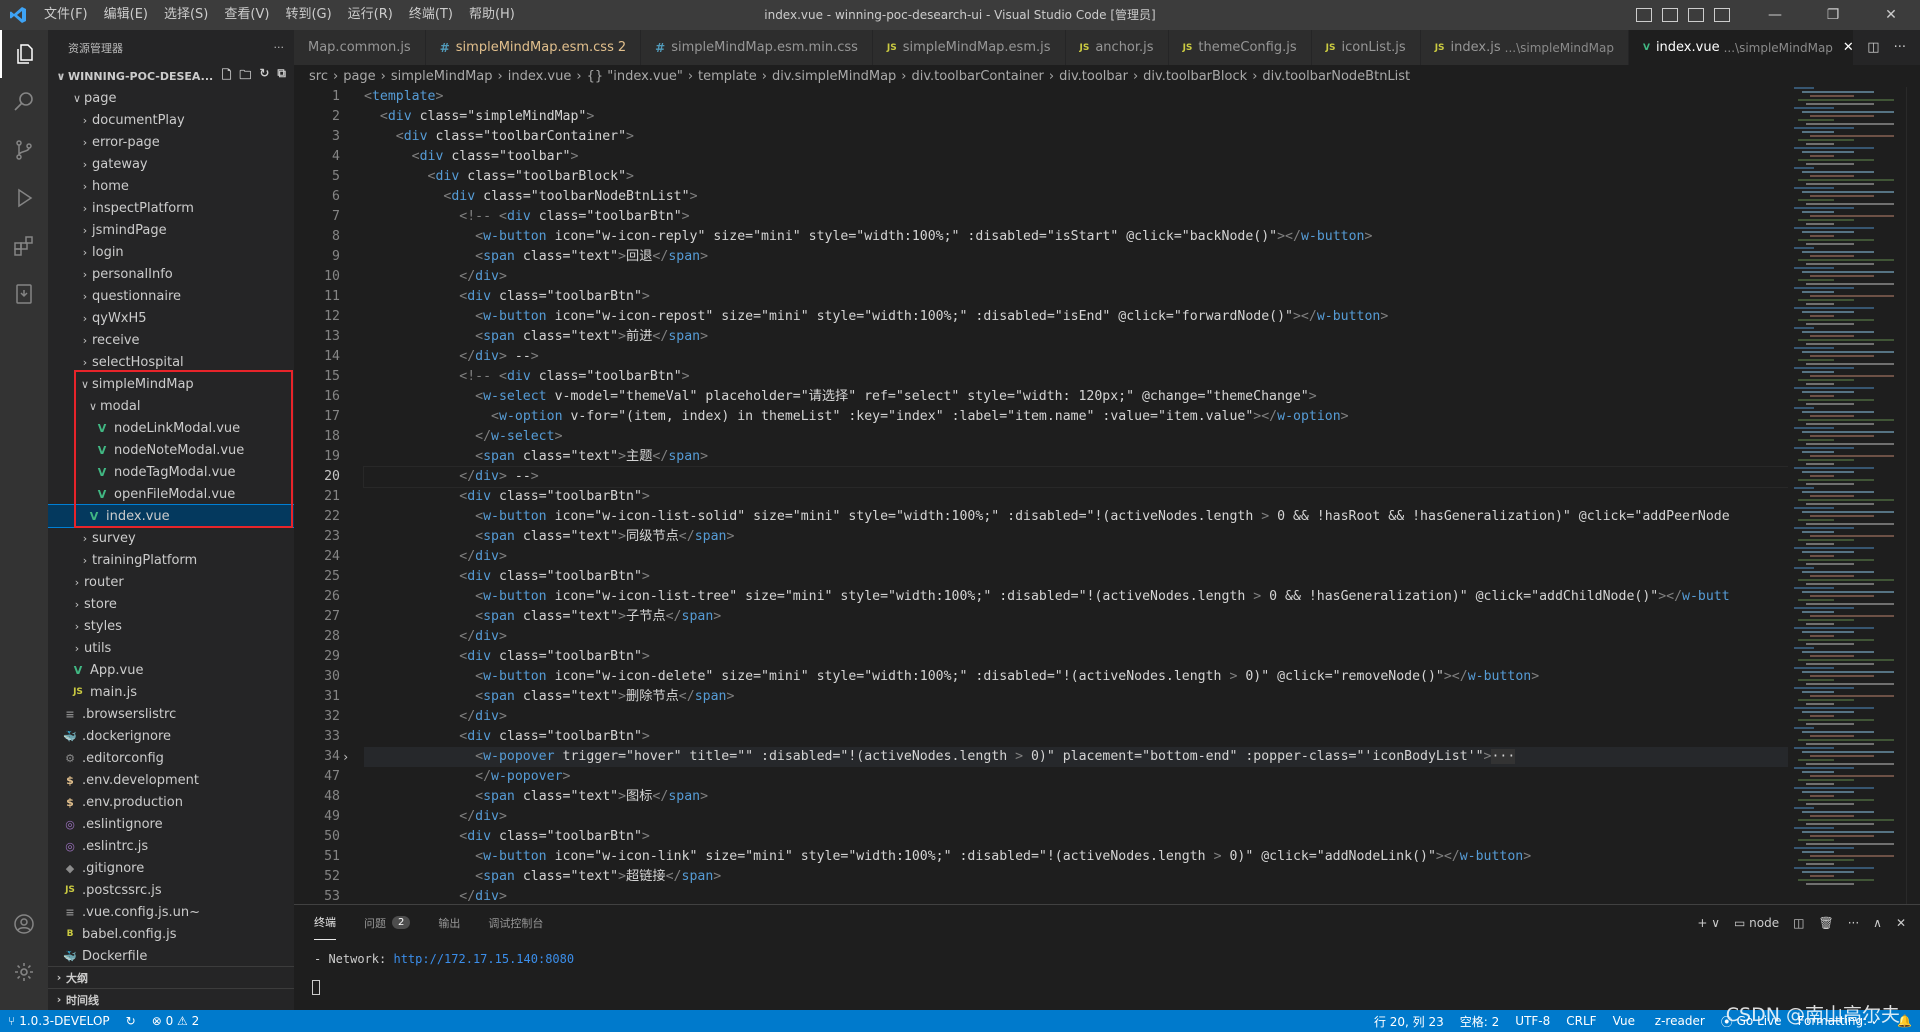 Image resolution: width=1920 pixels, height=1032 pixels. I want to click on tree-file: Bbabel.config.js, so click(171, 934).